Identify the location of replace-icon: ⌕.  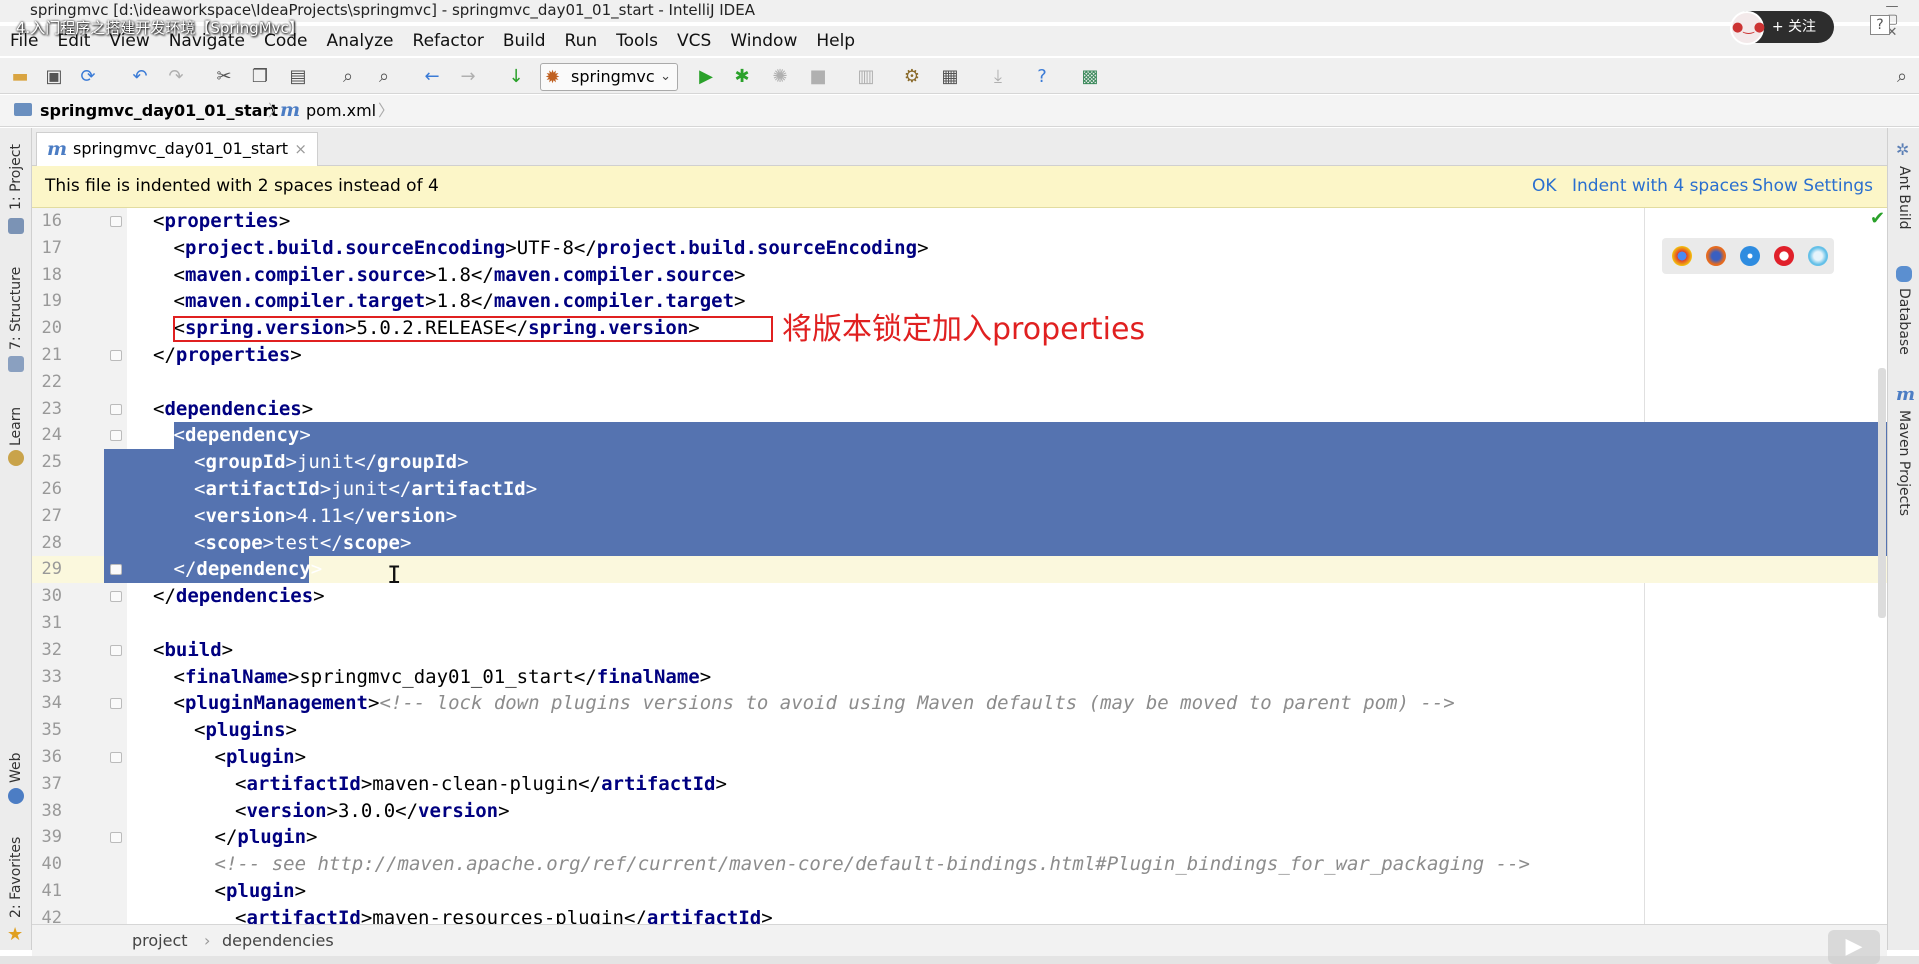
(384, 77).